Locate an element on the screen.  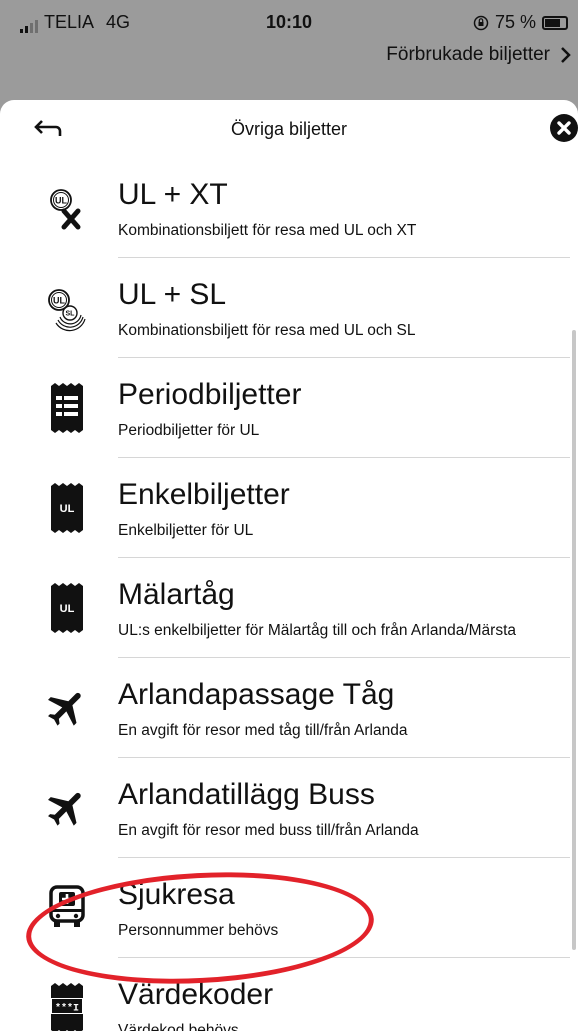
ul-sl-icon: UL SL is located at coordinates (67, 308).